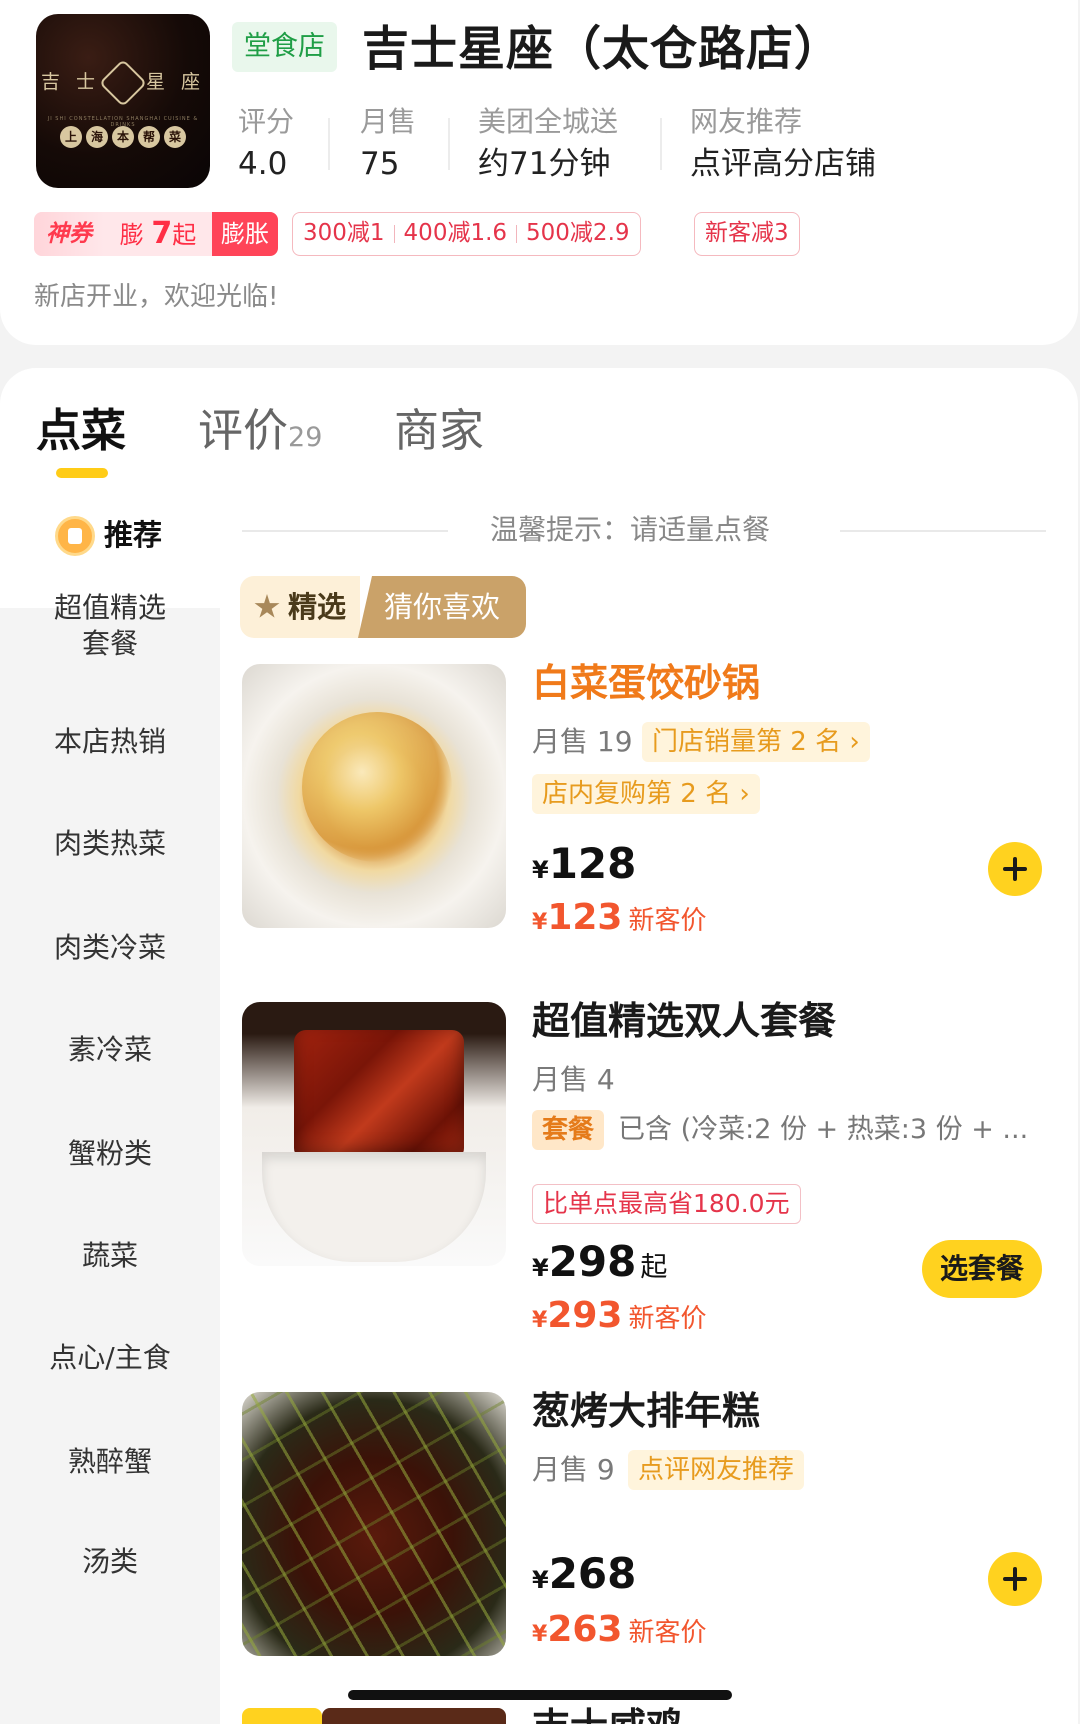 The width and height of the screenshot is (1080, 1724). What do you see at coordinates (619, 917) in the screenshot?
I see `new-customer-price: ¥123 新客价` at bounding box center [619, 917].